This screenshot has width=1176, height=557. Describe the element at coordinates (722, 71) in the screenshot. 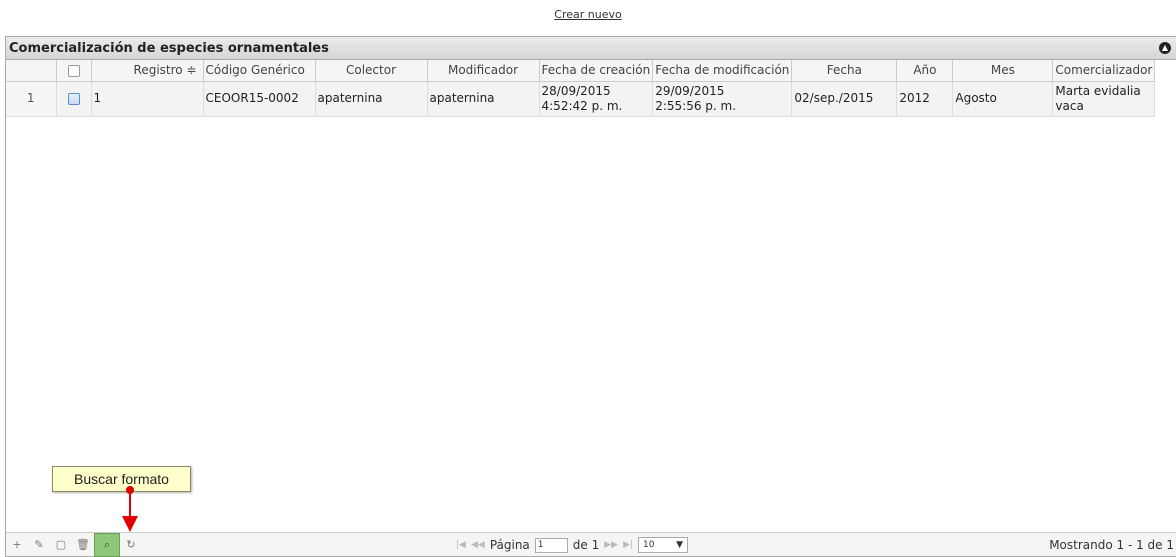

I see `header-fecha-modificacion: Fecha de modificación` at that location.